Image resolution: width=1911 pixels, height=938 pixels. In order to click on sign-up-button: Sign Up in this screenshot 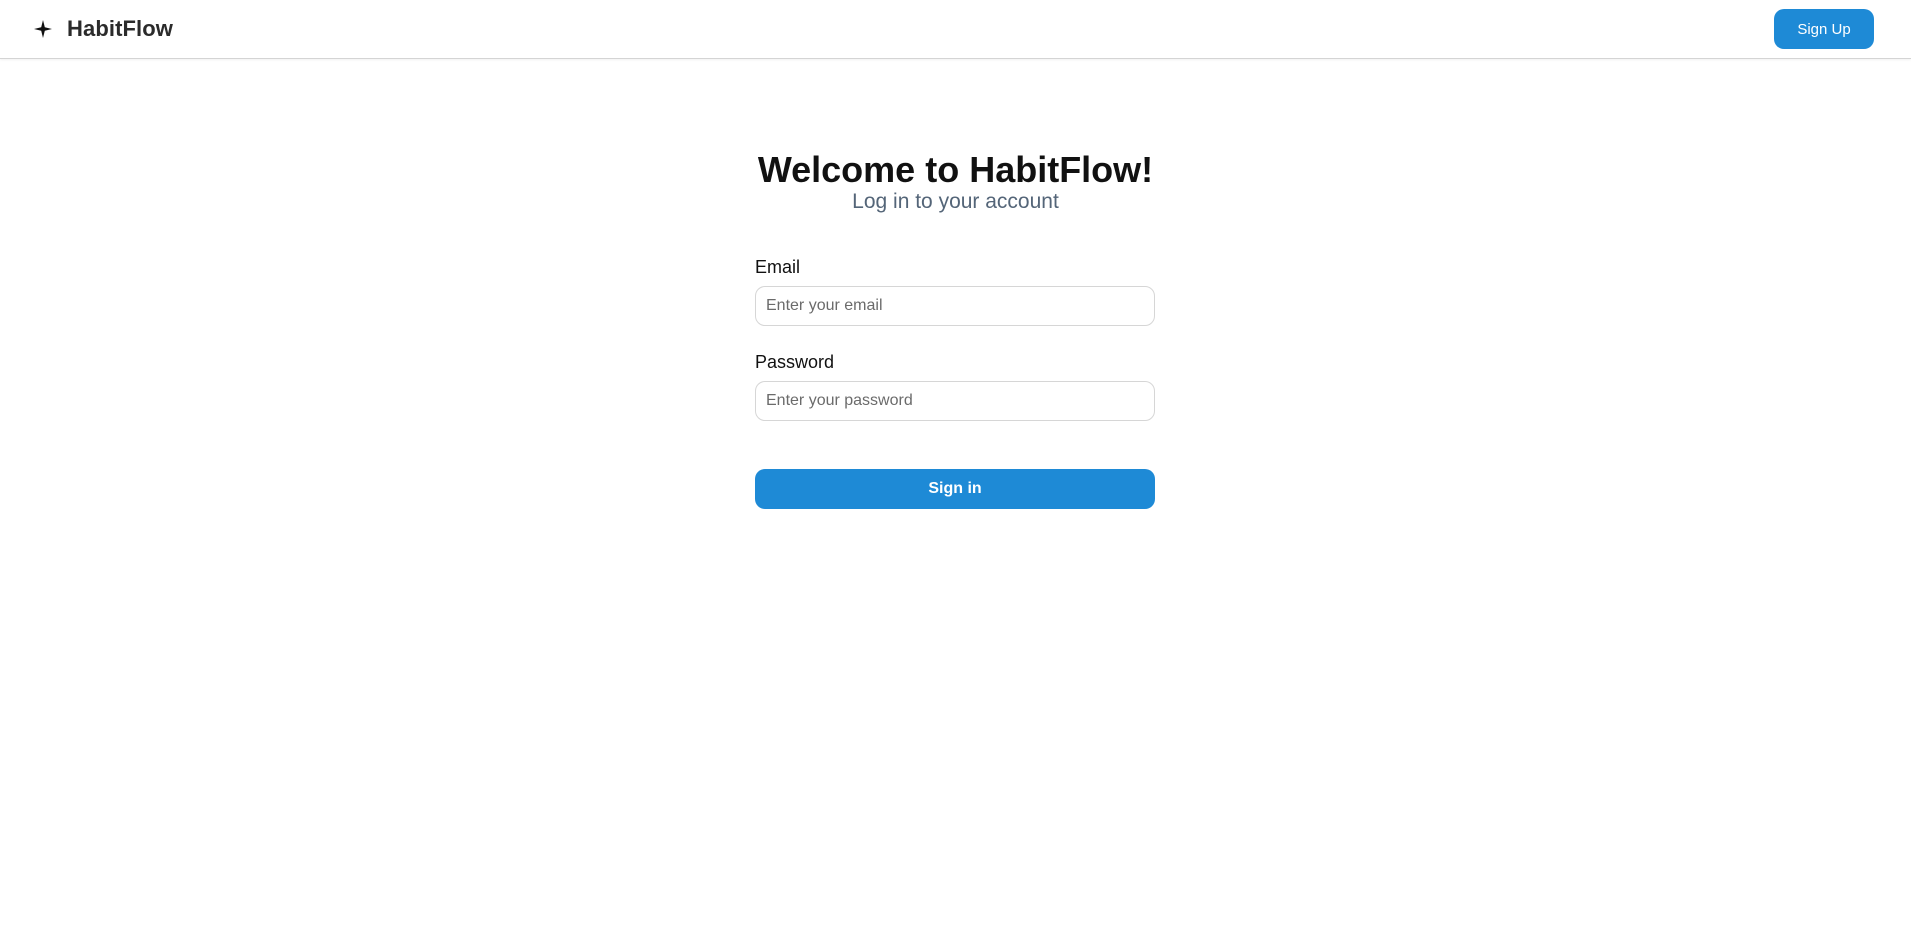, I will do `click(1824, 29)`.